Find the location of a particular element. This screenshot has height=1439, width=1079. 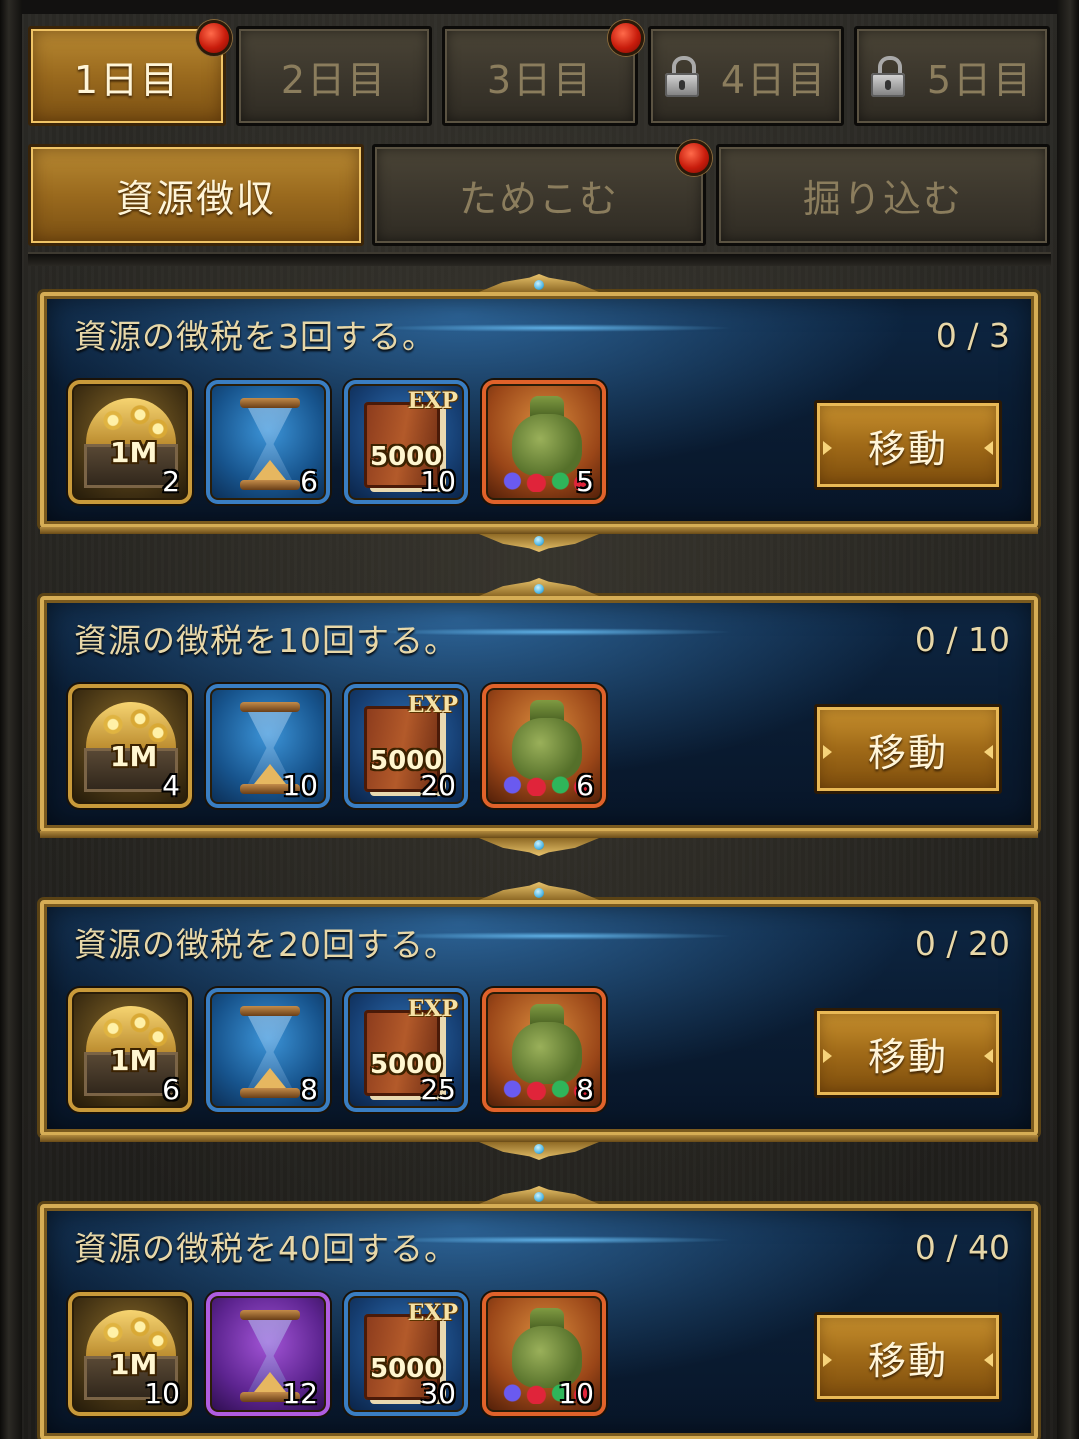

category-tab-bar: 資源徴収 ためこむ 掘り込む is located at coordinates (539, 193).